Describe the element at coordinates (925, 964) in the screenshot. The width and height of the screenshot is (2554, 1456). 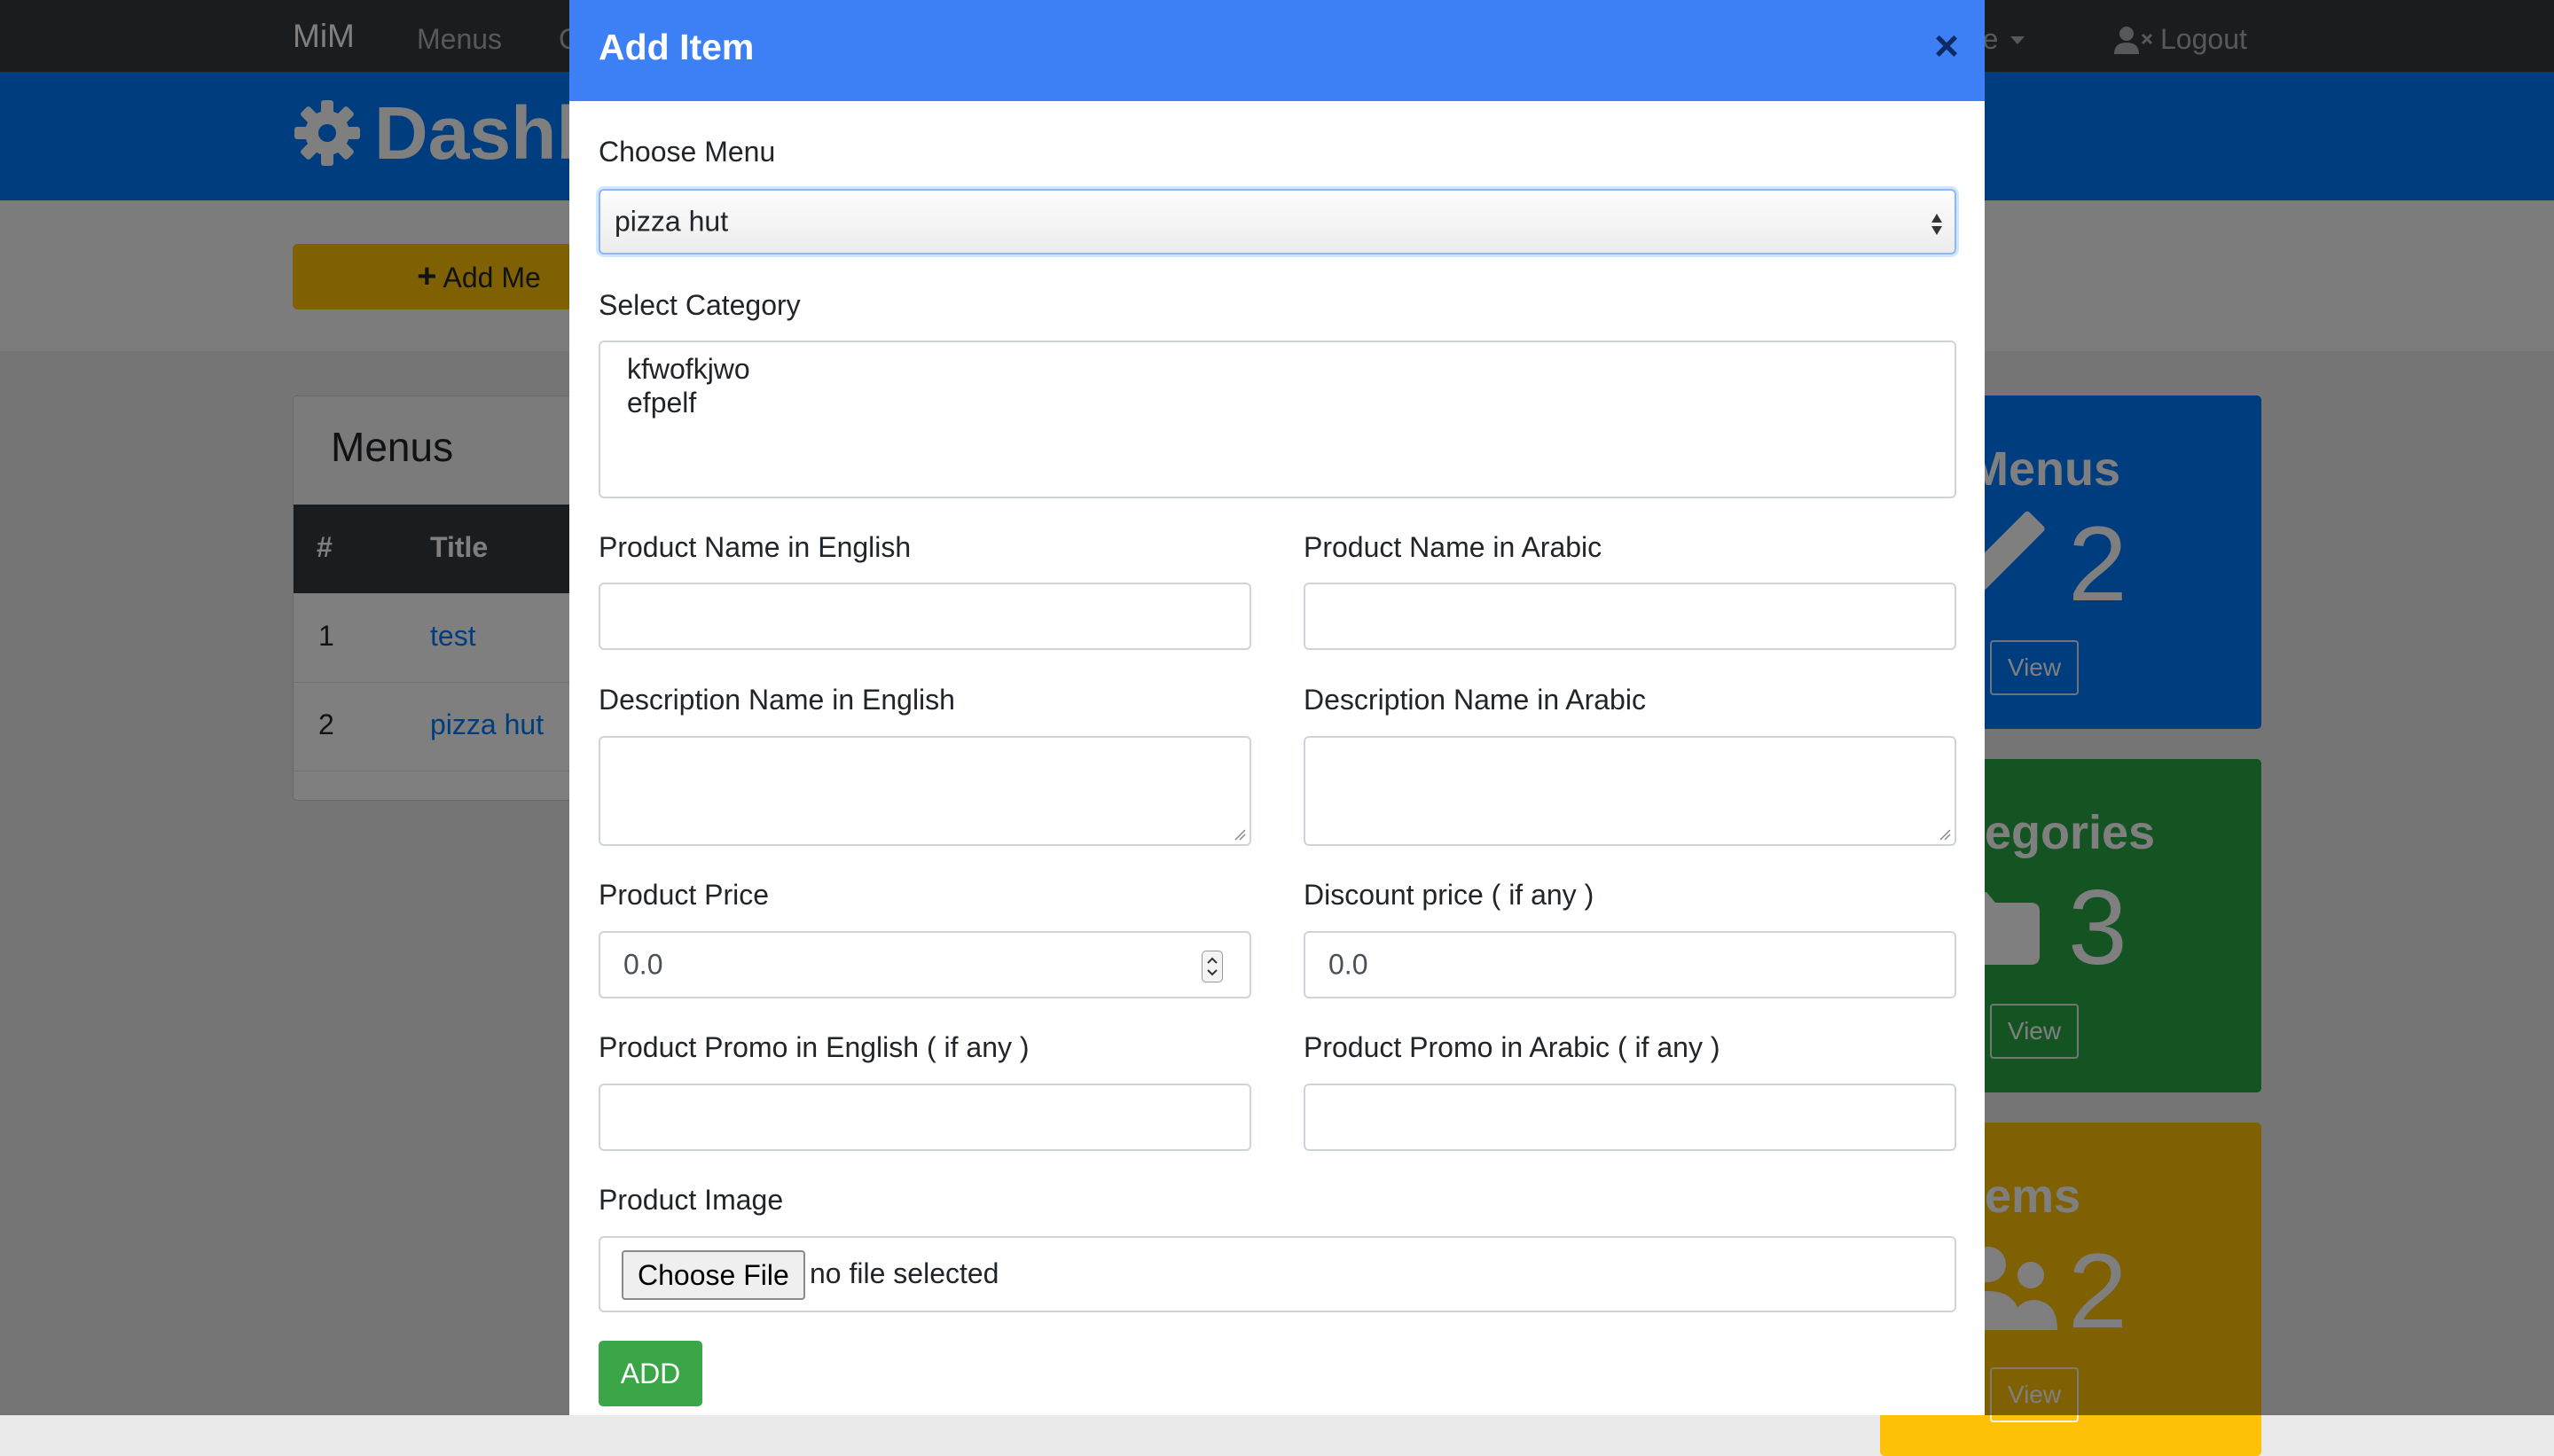
I see `product-price-input: 0.0` at that location.